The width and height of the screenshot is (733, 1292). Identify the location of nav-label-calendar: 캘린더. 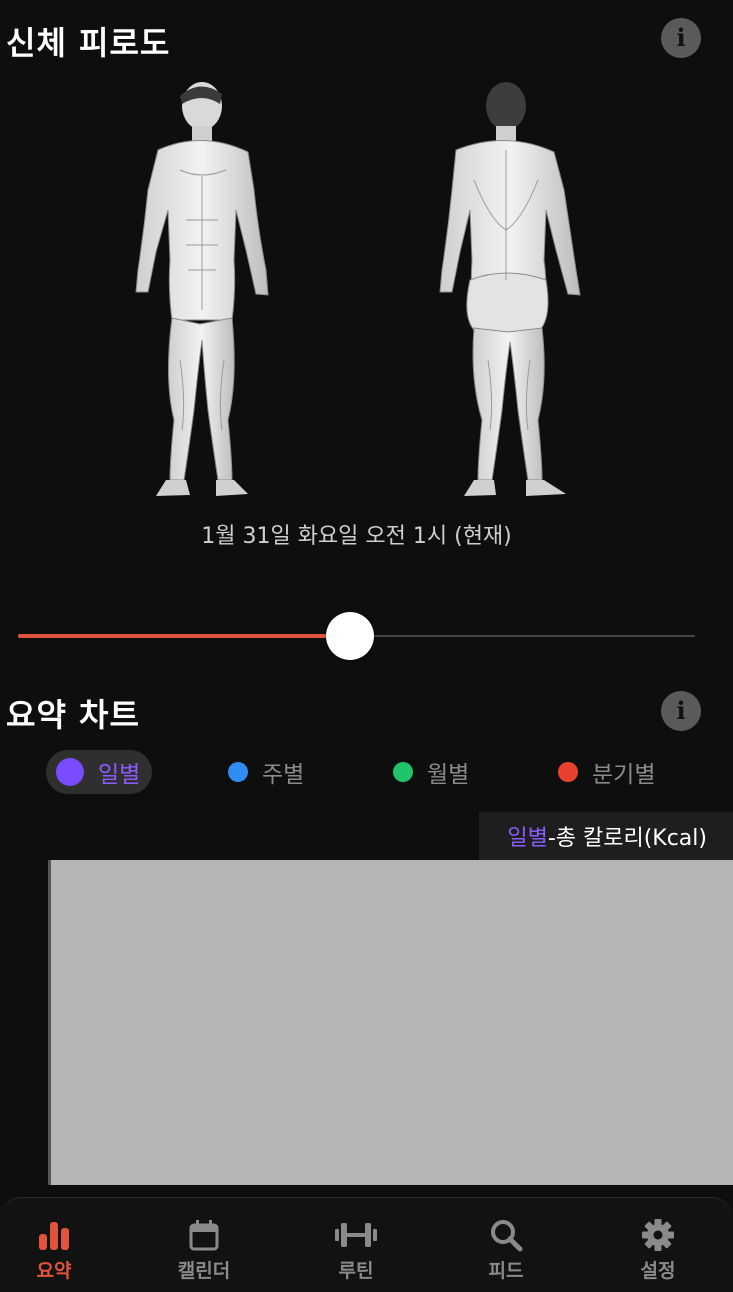
(204, 1271).